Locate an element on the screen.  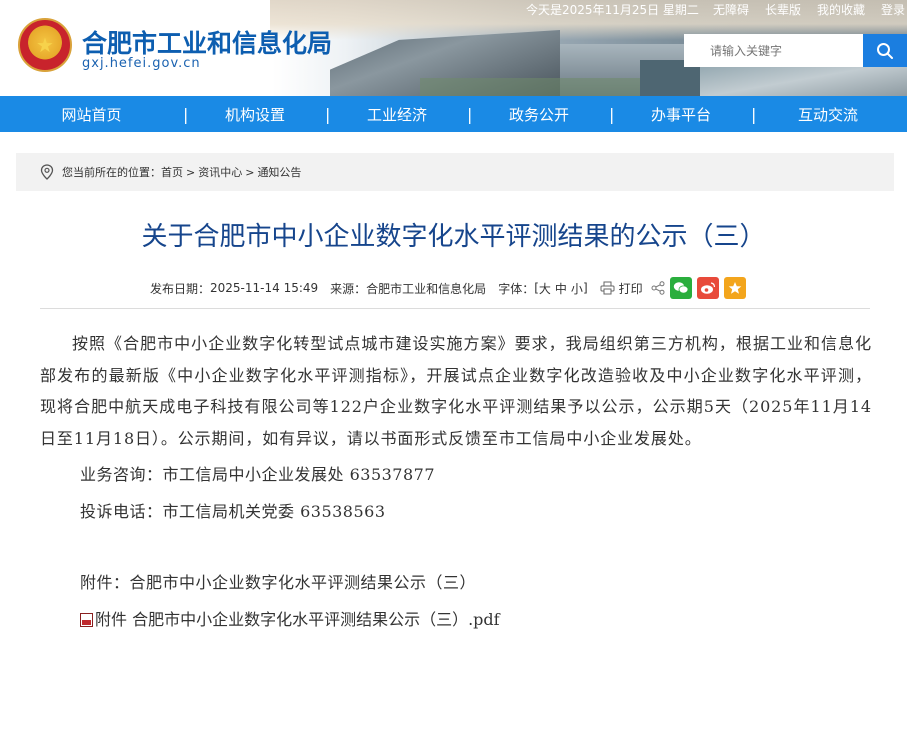
attachment-file-name: 附件 合肥市中小企业数字化水平评测结果公示（三）.pdf is located at coordinates (297, 619).